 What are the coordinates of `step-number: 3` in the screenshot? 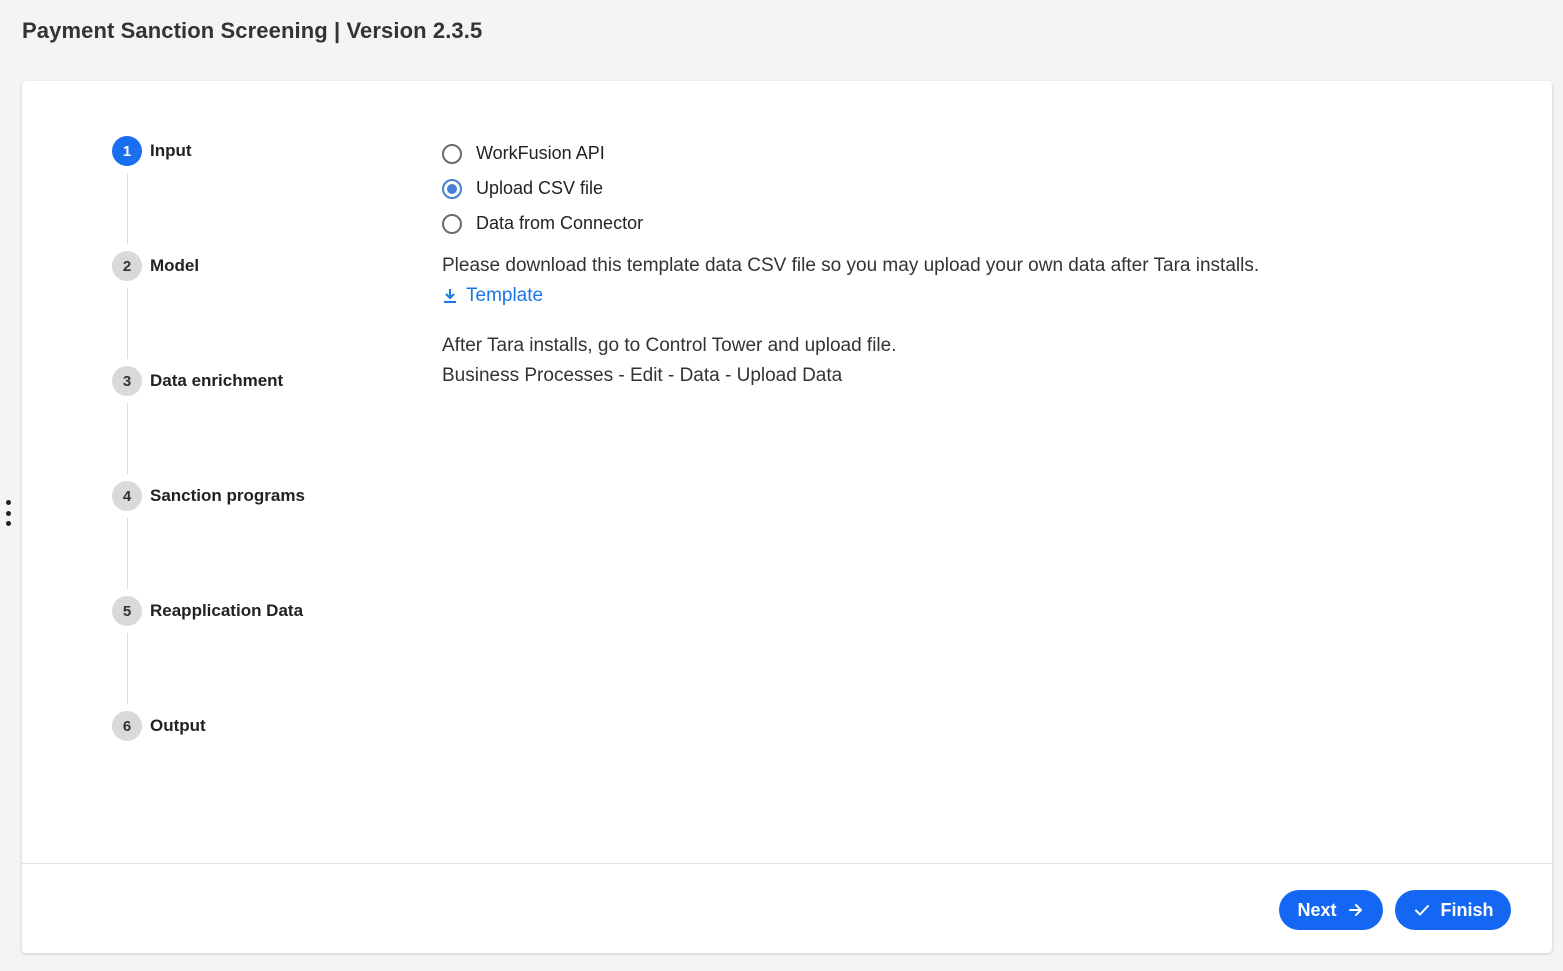 It's located at (127, 381).